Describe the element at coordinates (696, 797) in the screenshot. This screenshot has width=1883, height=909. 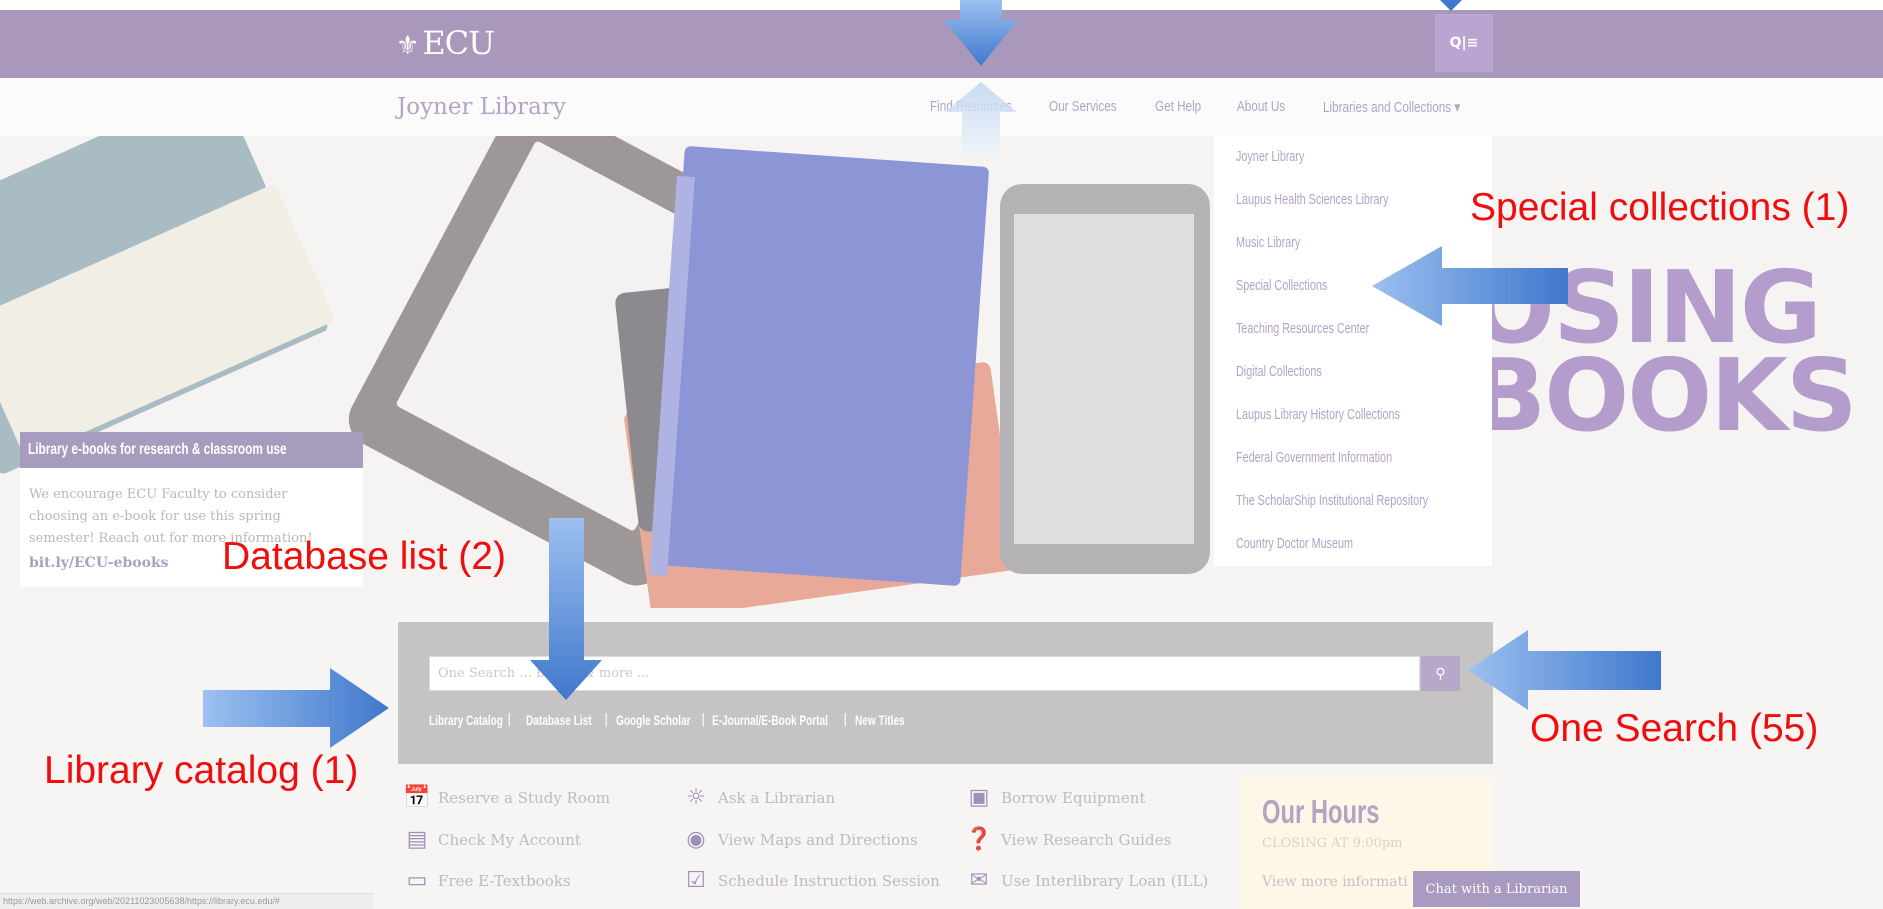
I see `chat-icon: ☼` at that location.